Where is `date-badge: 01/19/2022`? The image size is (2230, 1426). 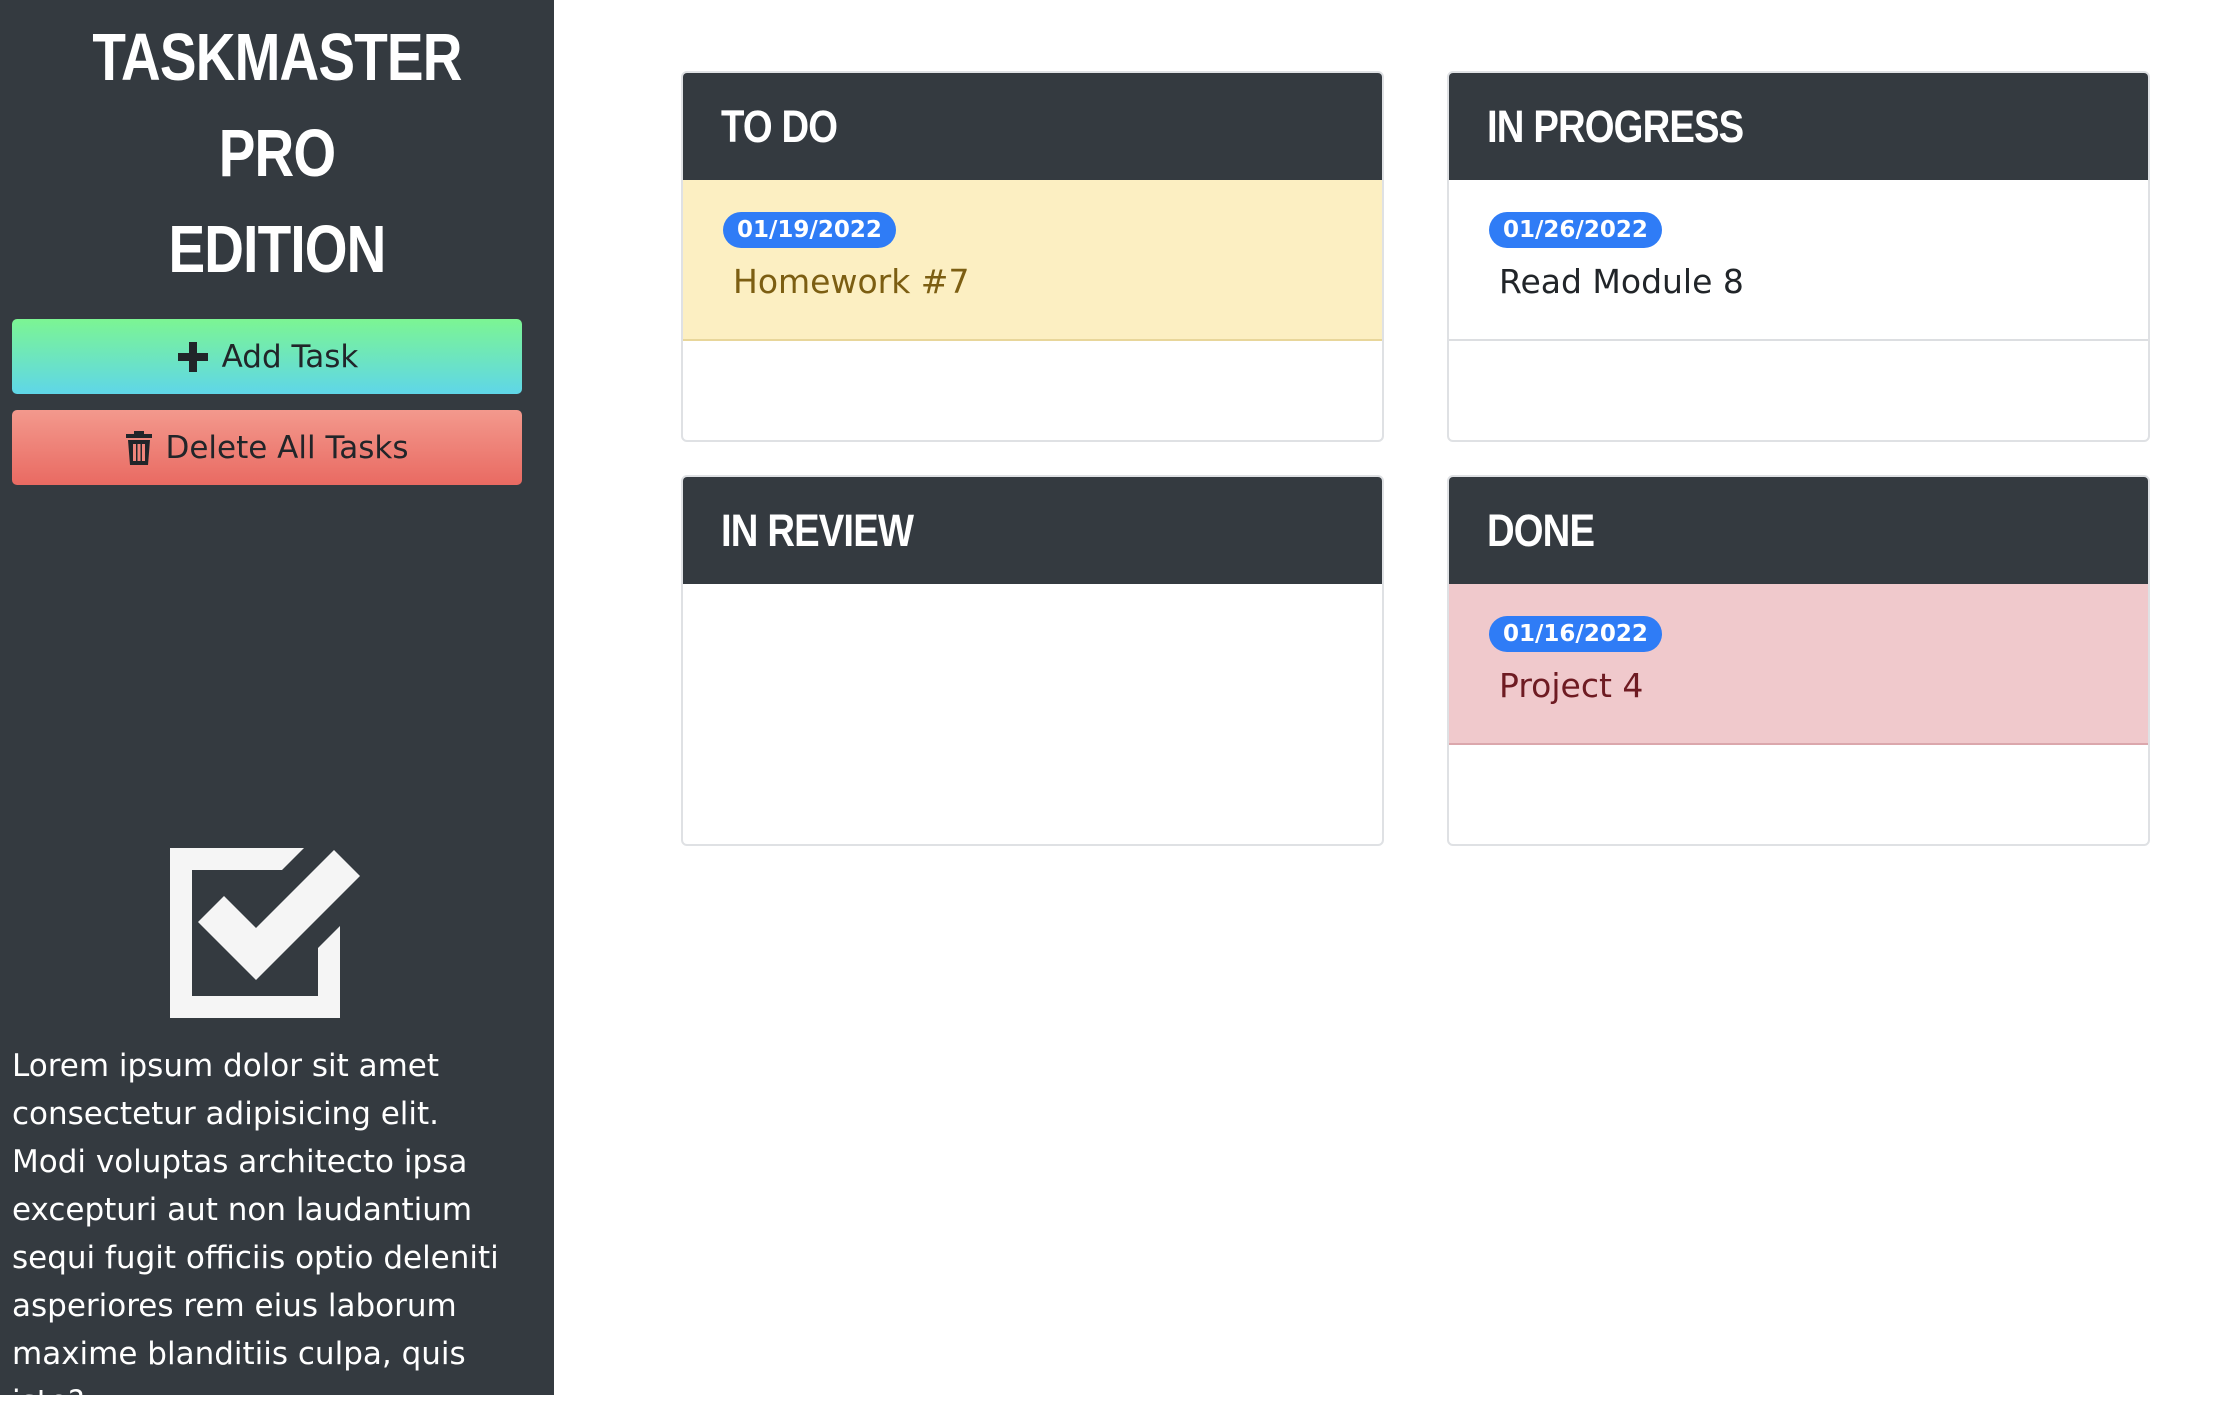
date-badge: 01/19/2022 is located at coordinates (809, 230).